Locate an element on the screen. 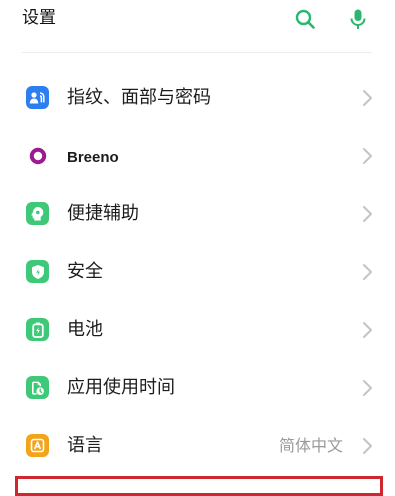 The height and width of the screenshot is (496, 395). settings-item-breeno: Breeno is located at coordinates (197, 156).